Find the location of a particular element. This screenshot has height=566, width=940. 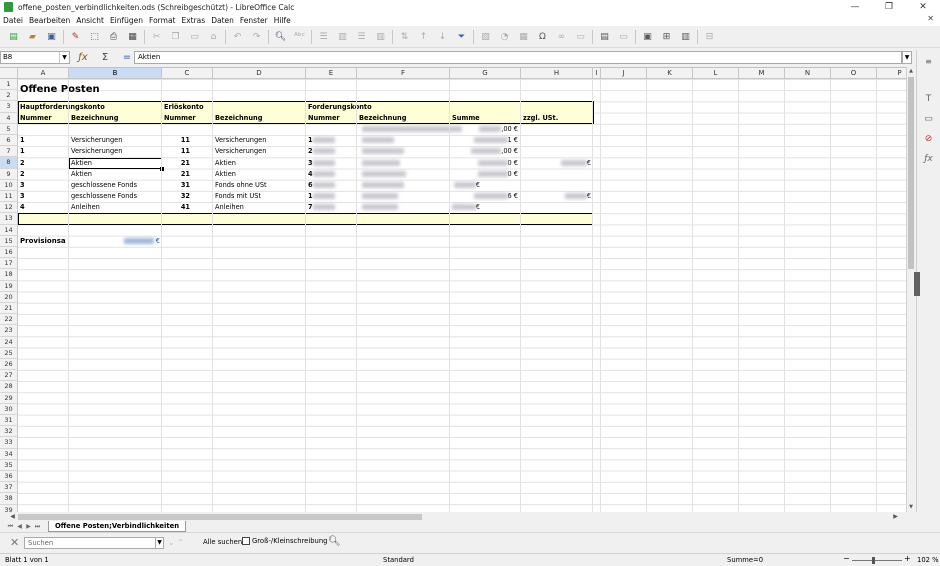

cell-b9: Aktien is located at coordinates (115, 174).